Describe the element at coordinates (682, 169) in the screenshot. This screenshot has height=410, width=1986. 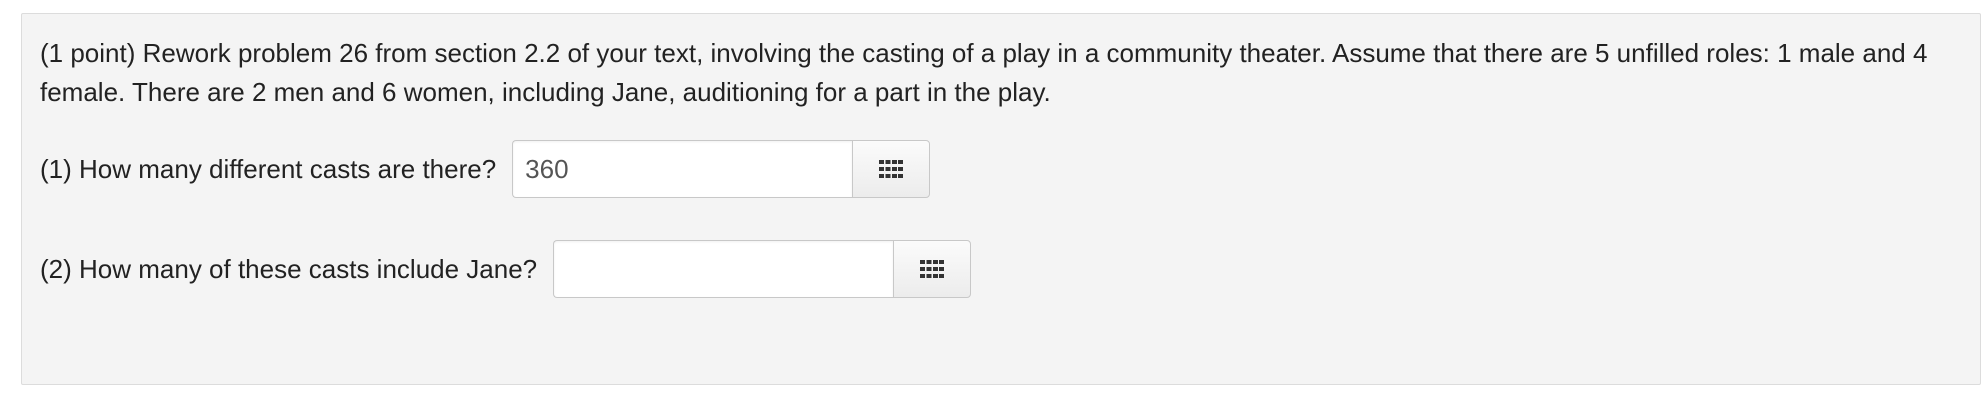
I see `answer-1-input` at that location.